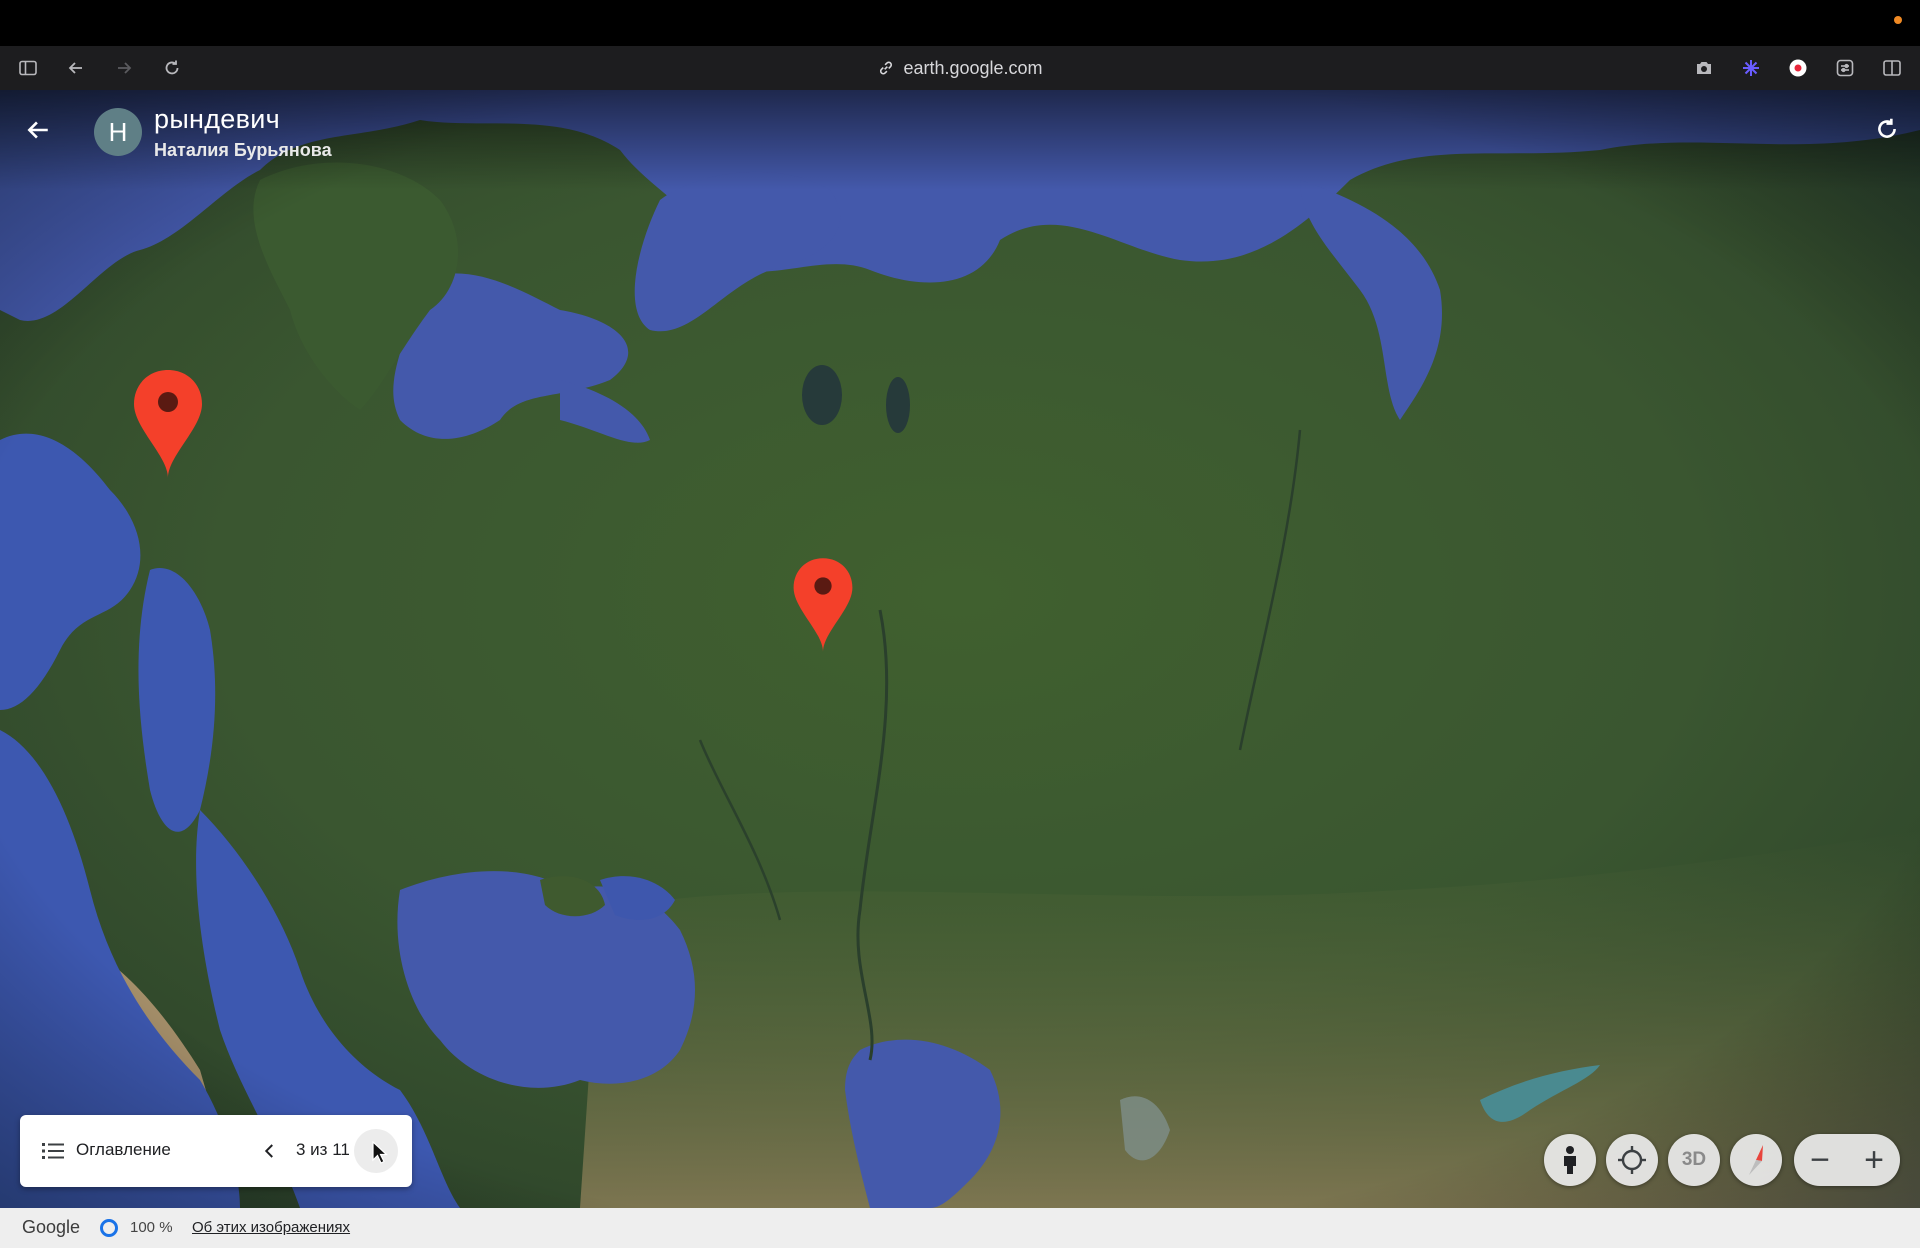 The height and width of the screenshot is (1248, 1920). What do you see at coordinates (109, 1228) in the screenshot?
I see `loading-ring-icon` at bounding box center [109, 1228].